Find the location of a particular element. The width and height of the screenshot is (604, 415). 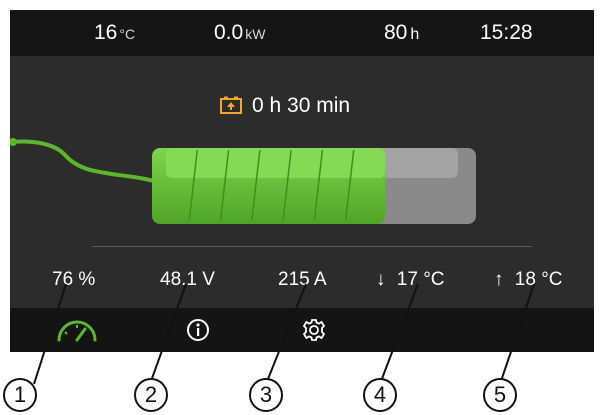

callout-3: 3 is located at coordinates (266, 395).